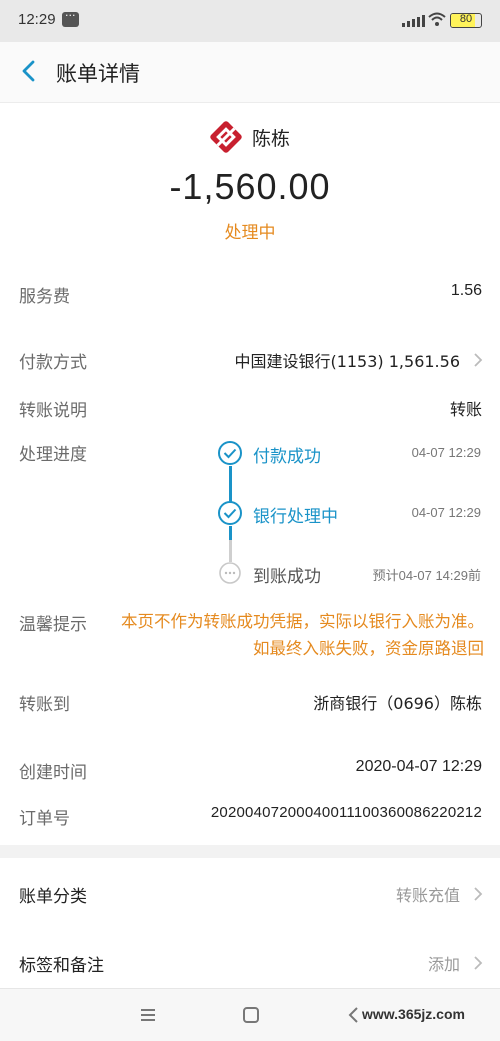 This screenshot has height=1041, width=500. What do you see at coordinates (251, 1015) in the screenshot?
I see `home-icon` at bounding box center [251, 1015].